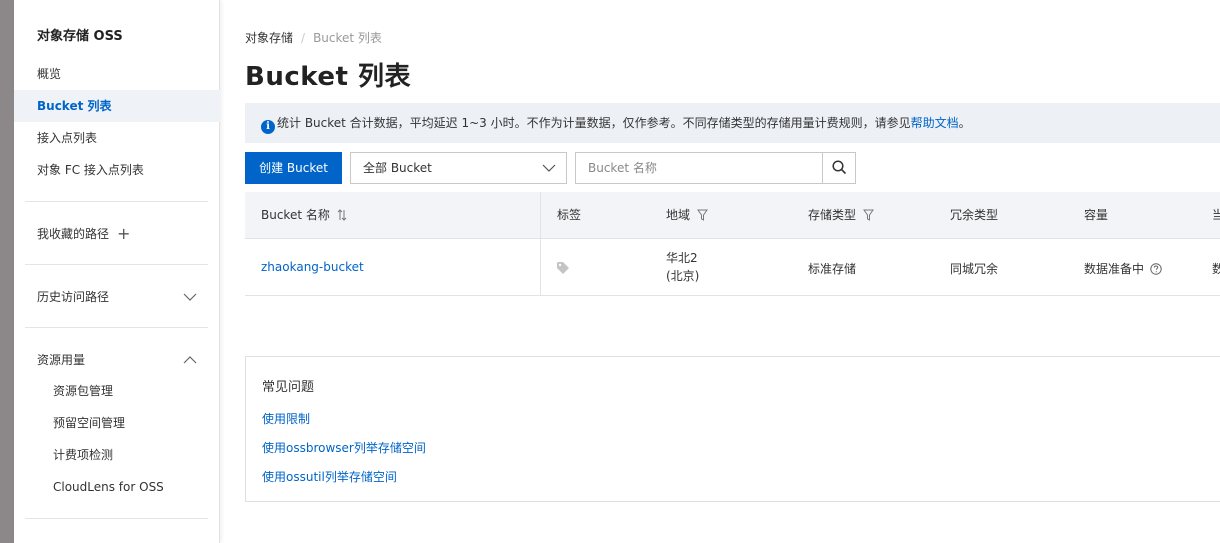 This screenshot has width=1220, height=543. Describe the element at coordinates (1216, 269) in the screenshot. I see `partial-cell: 数` at that location.